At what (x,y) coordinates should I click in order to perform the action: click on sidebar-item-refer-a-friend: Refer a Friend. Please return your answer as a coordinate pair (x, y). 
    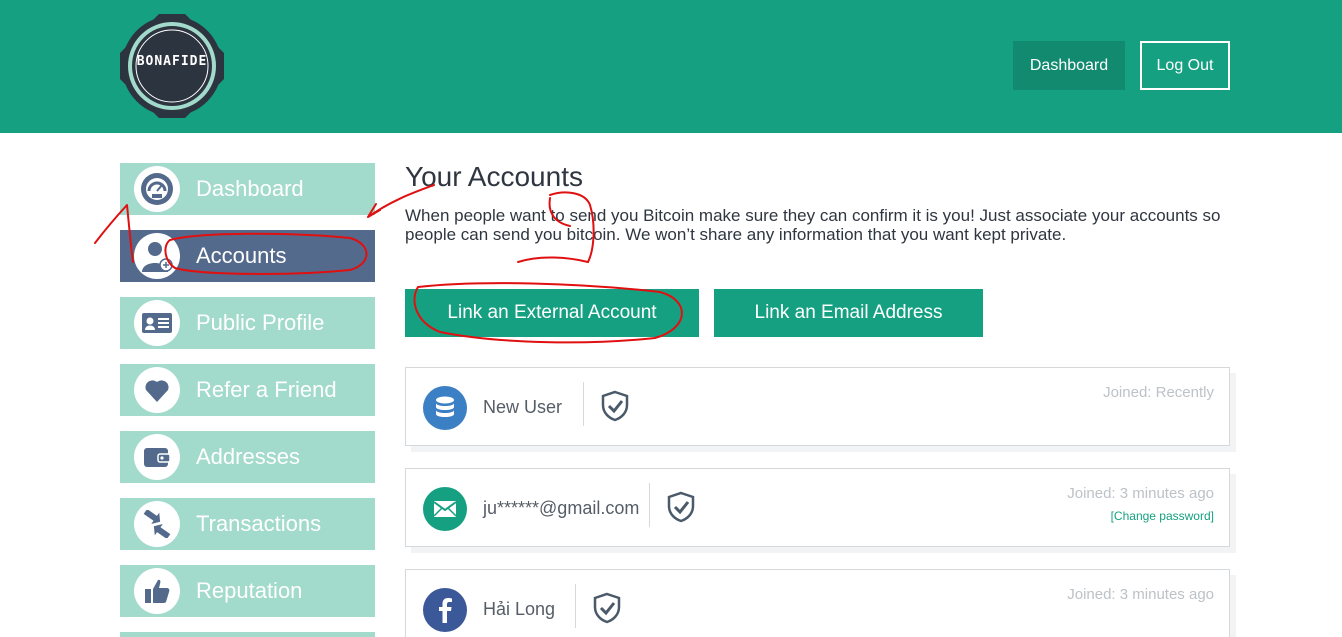
    Looking at the image, I should click on (247, 390).